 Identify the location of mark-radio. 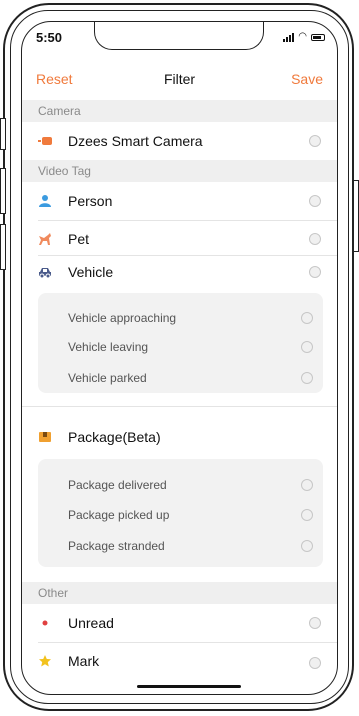
(315, 663).